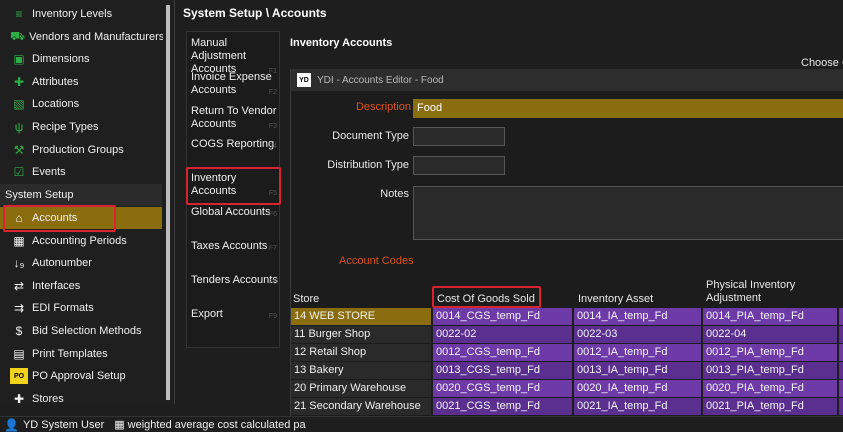 This screenshot has height=432, width=843. What do you see at coordinates (18, 35) in the screenshot?
I see `truck-icon: ⛟` at bounding box center [18, 35].